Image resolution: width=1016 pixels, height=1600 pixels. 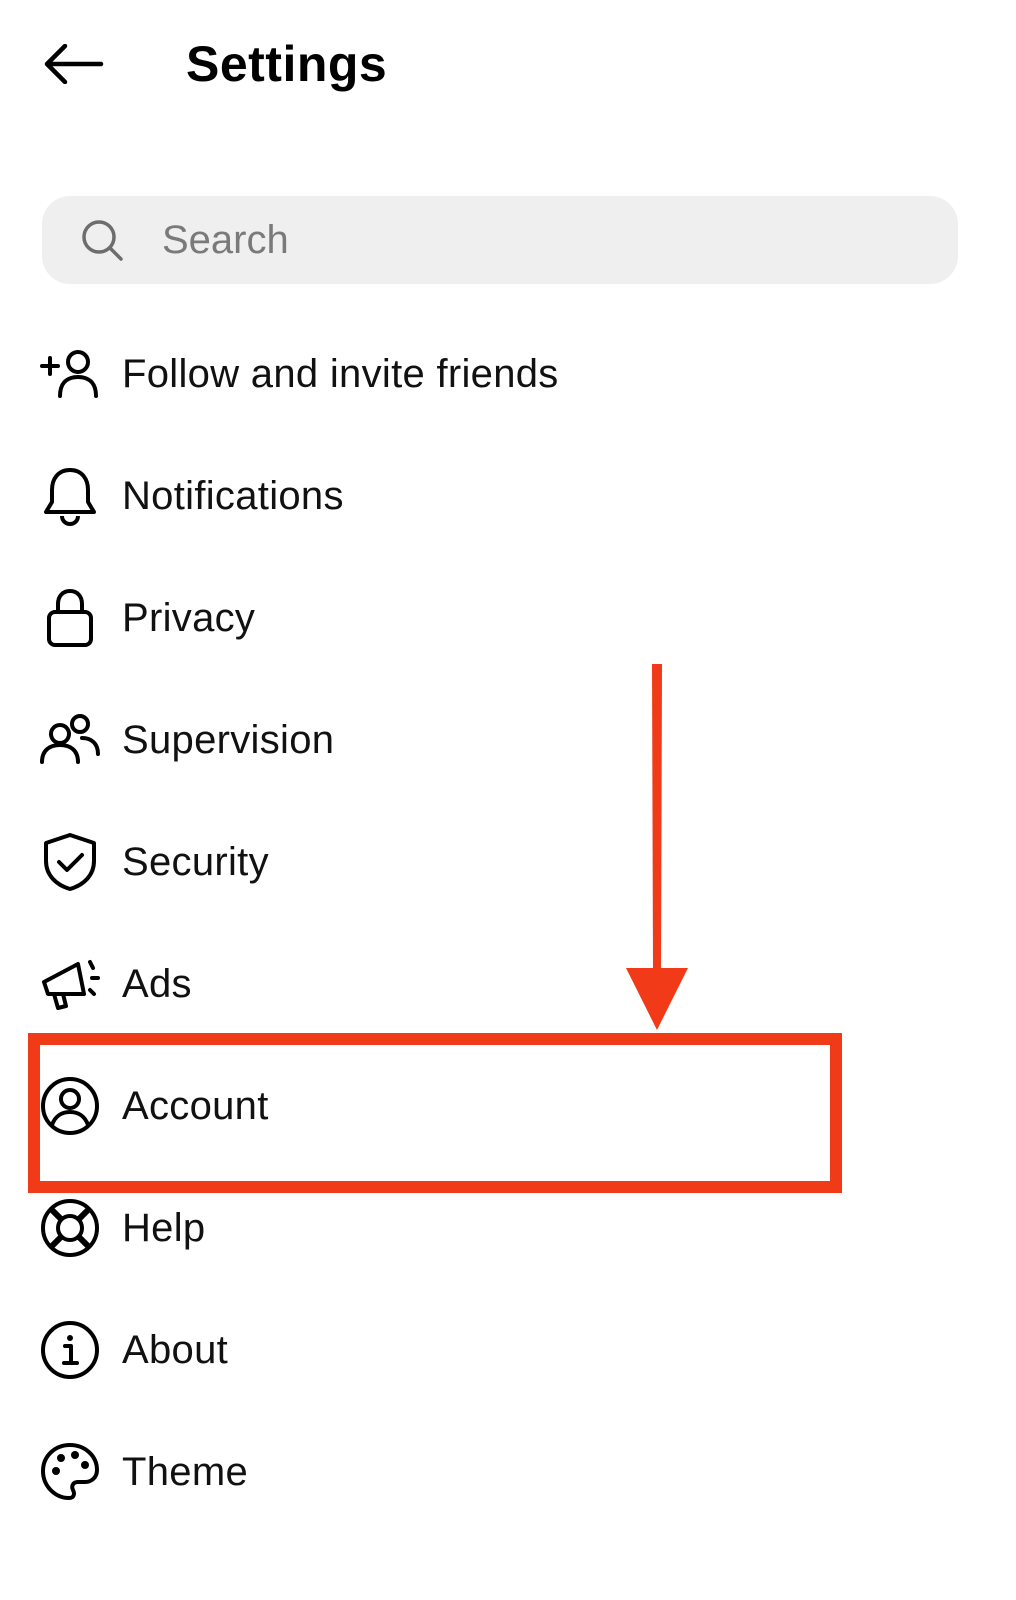 What do you see at coordinates (501, 1228) in the screenshot?
I see `menu-item-help: Help` at bounding box center [501, 1228].